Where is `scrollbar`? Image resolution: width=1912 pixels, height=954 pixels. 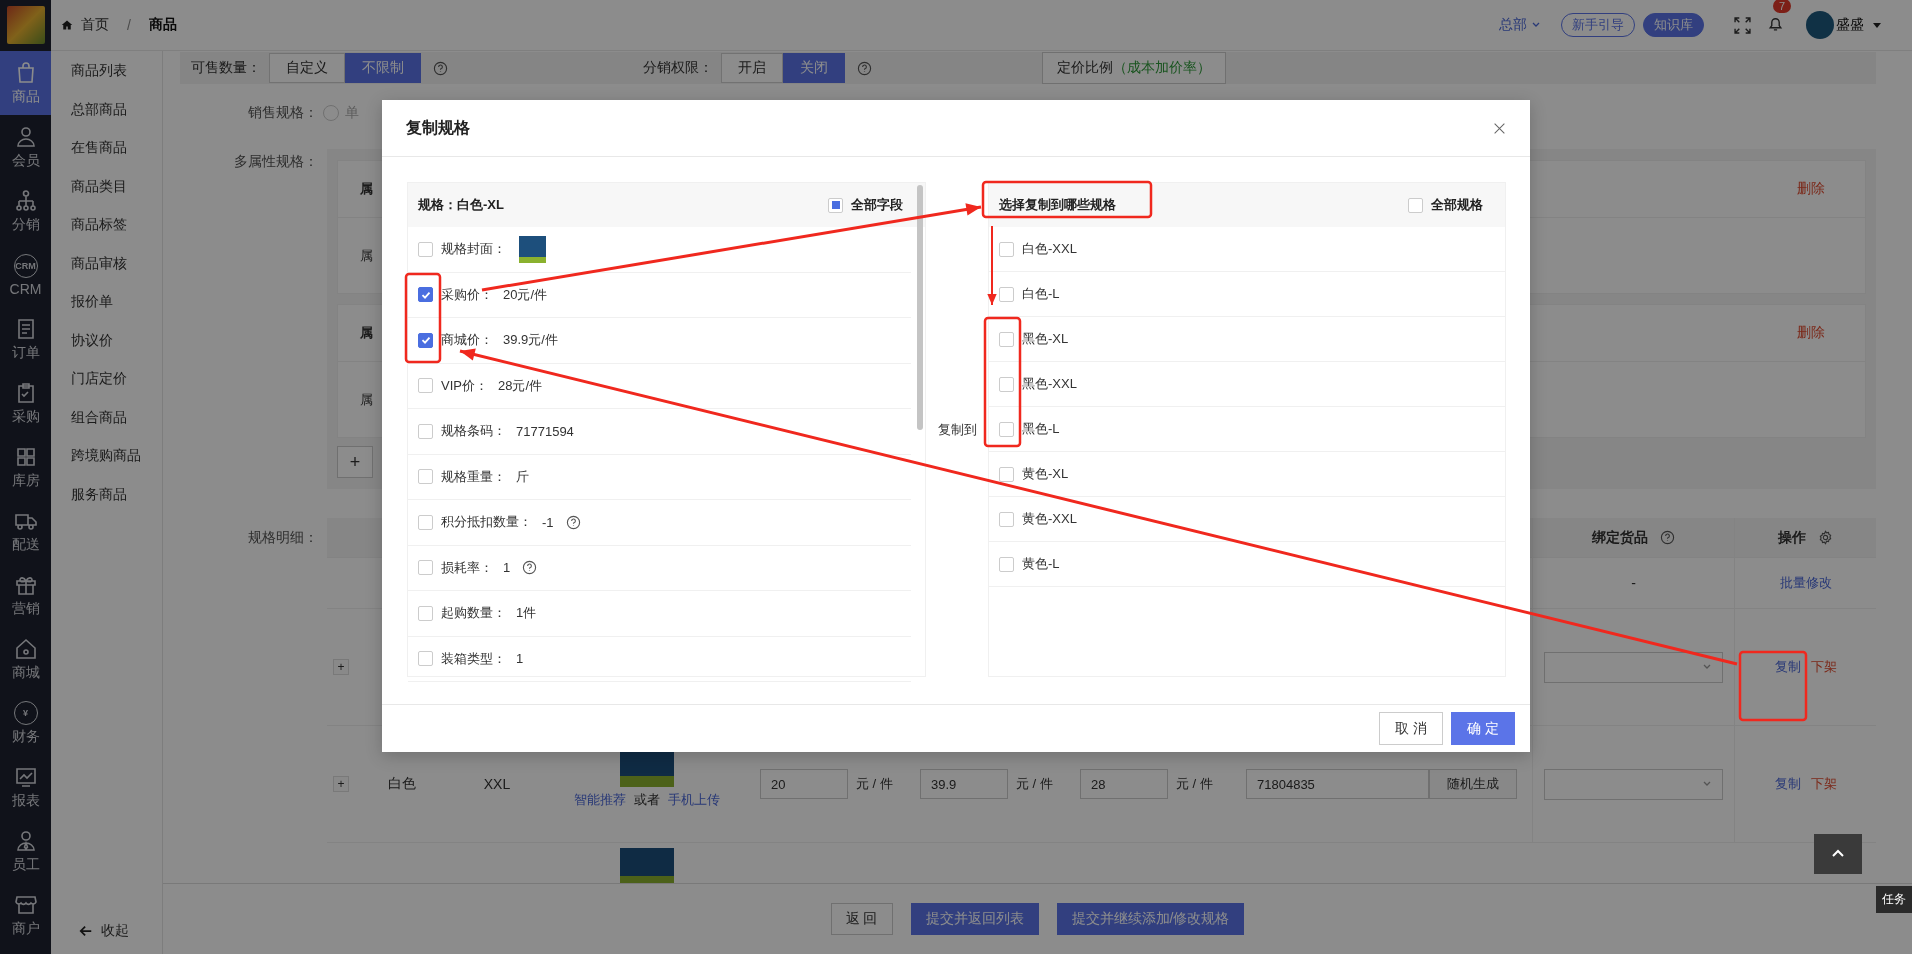 scrollbar is located at coordinates (920, 307).